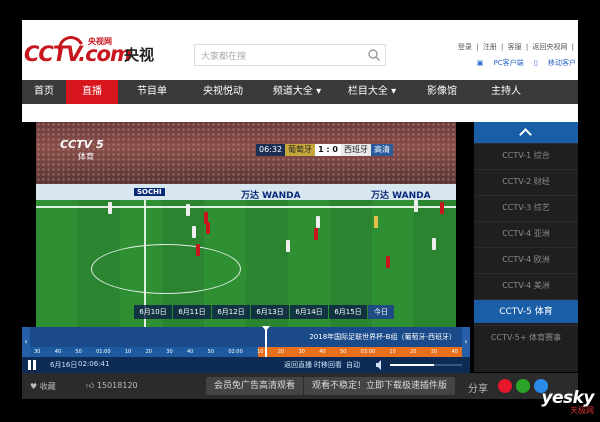 The height and width of the screenshot is (422, 600). Describe the element at coordinates (505, 386) in the screenshot. I see `weibo-icon` at that location.